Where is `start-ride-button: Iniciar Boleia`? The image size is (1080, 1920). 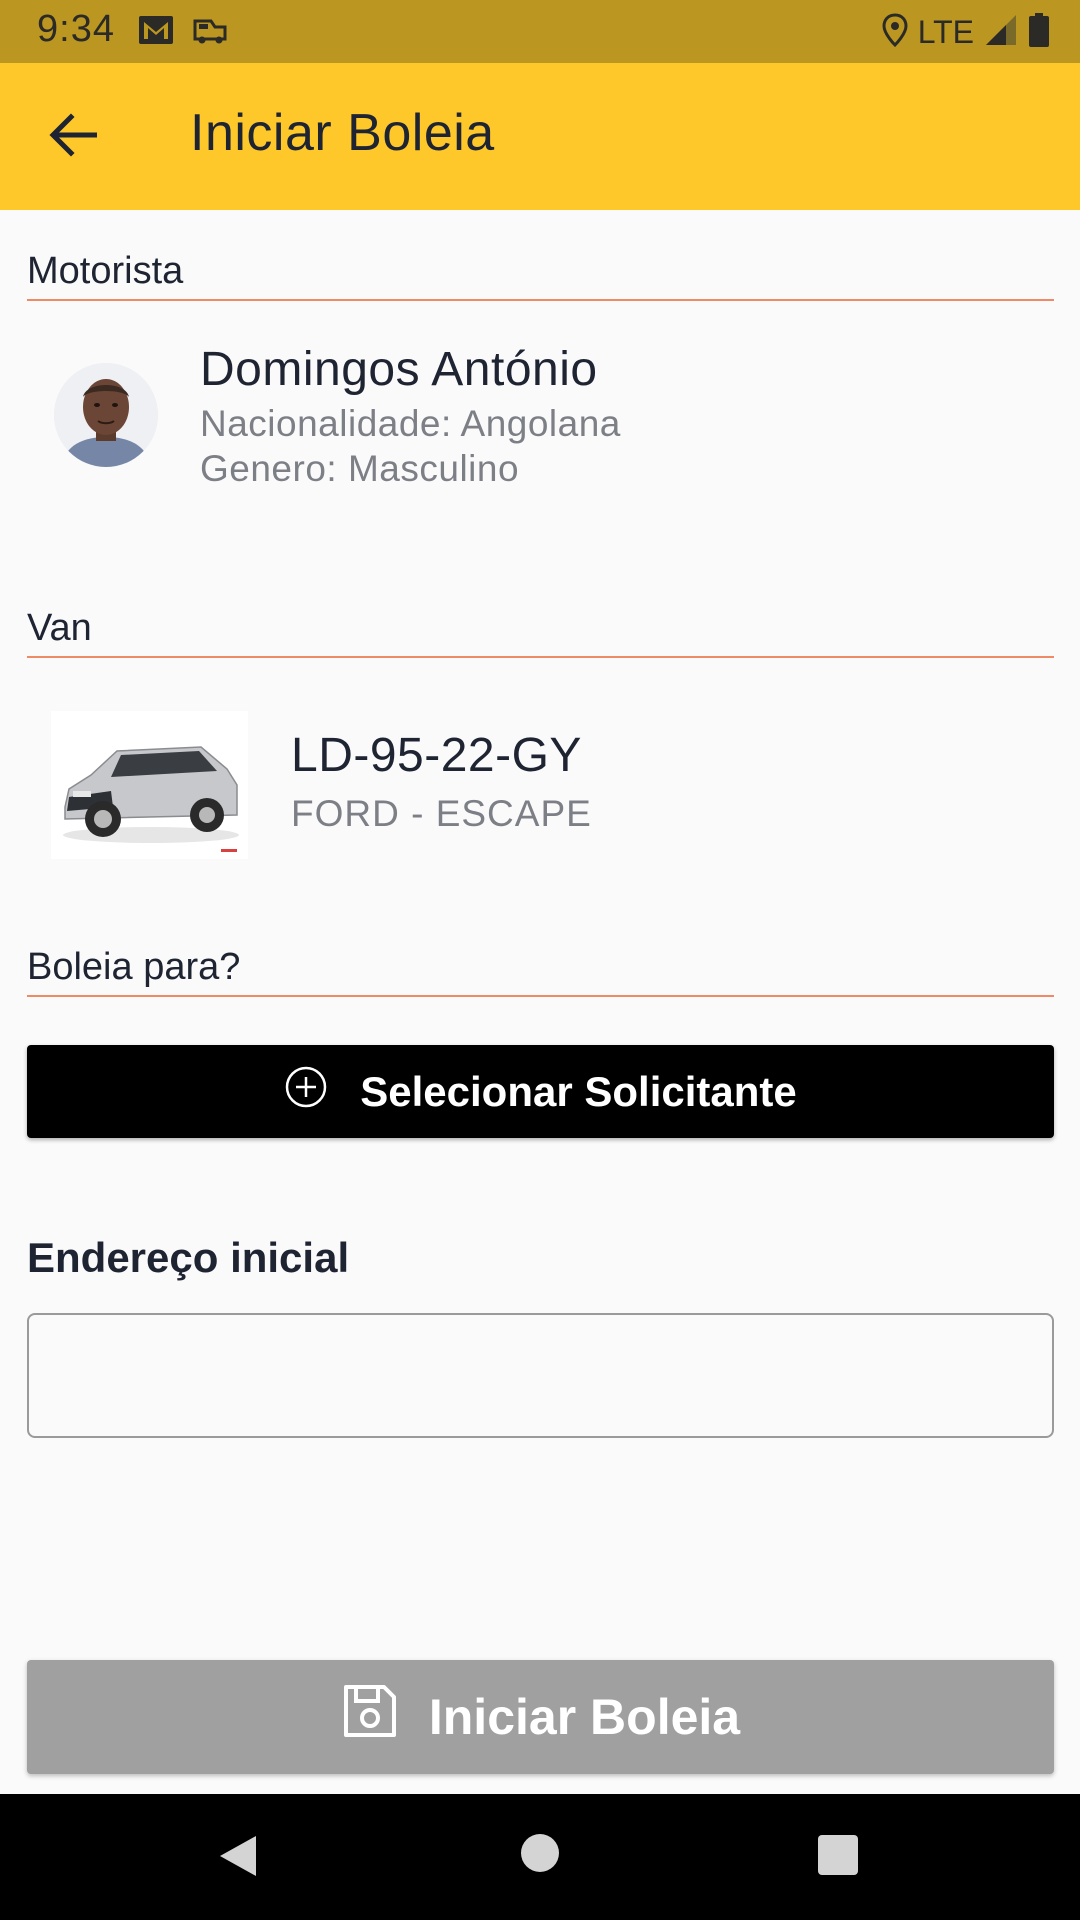
start-ride-button: Iniciar Boleia is located at coordinates (540, 1717).